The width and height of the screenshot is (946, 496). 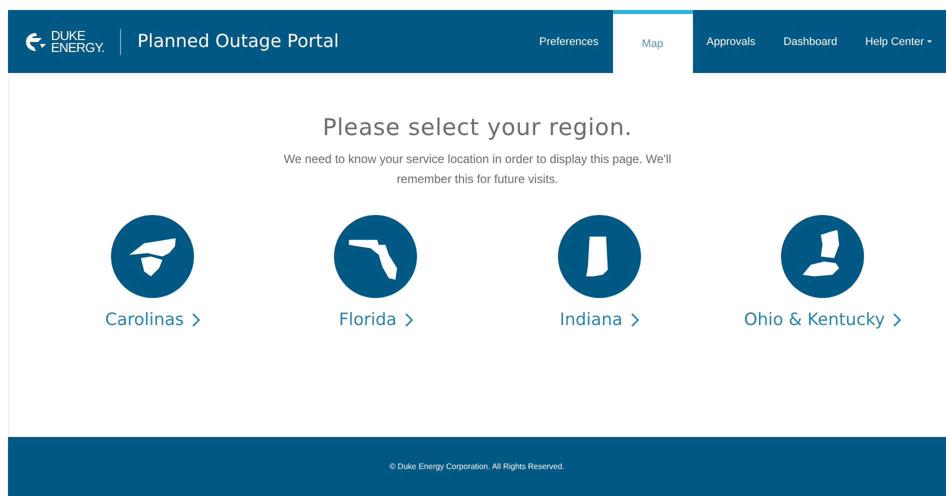 I want to click on logo-wordmark: DUKE ENERGY., so click(x=77, y=42).